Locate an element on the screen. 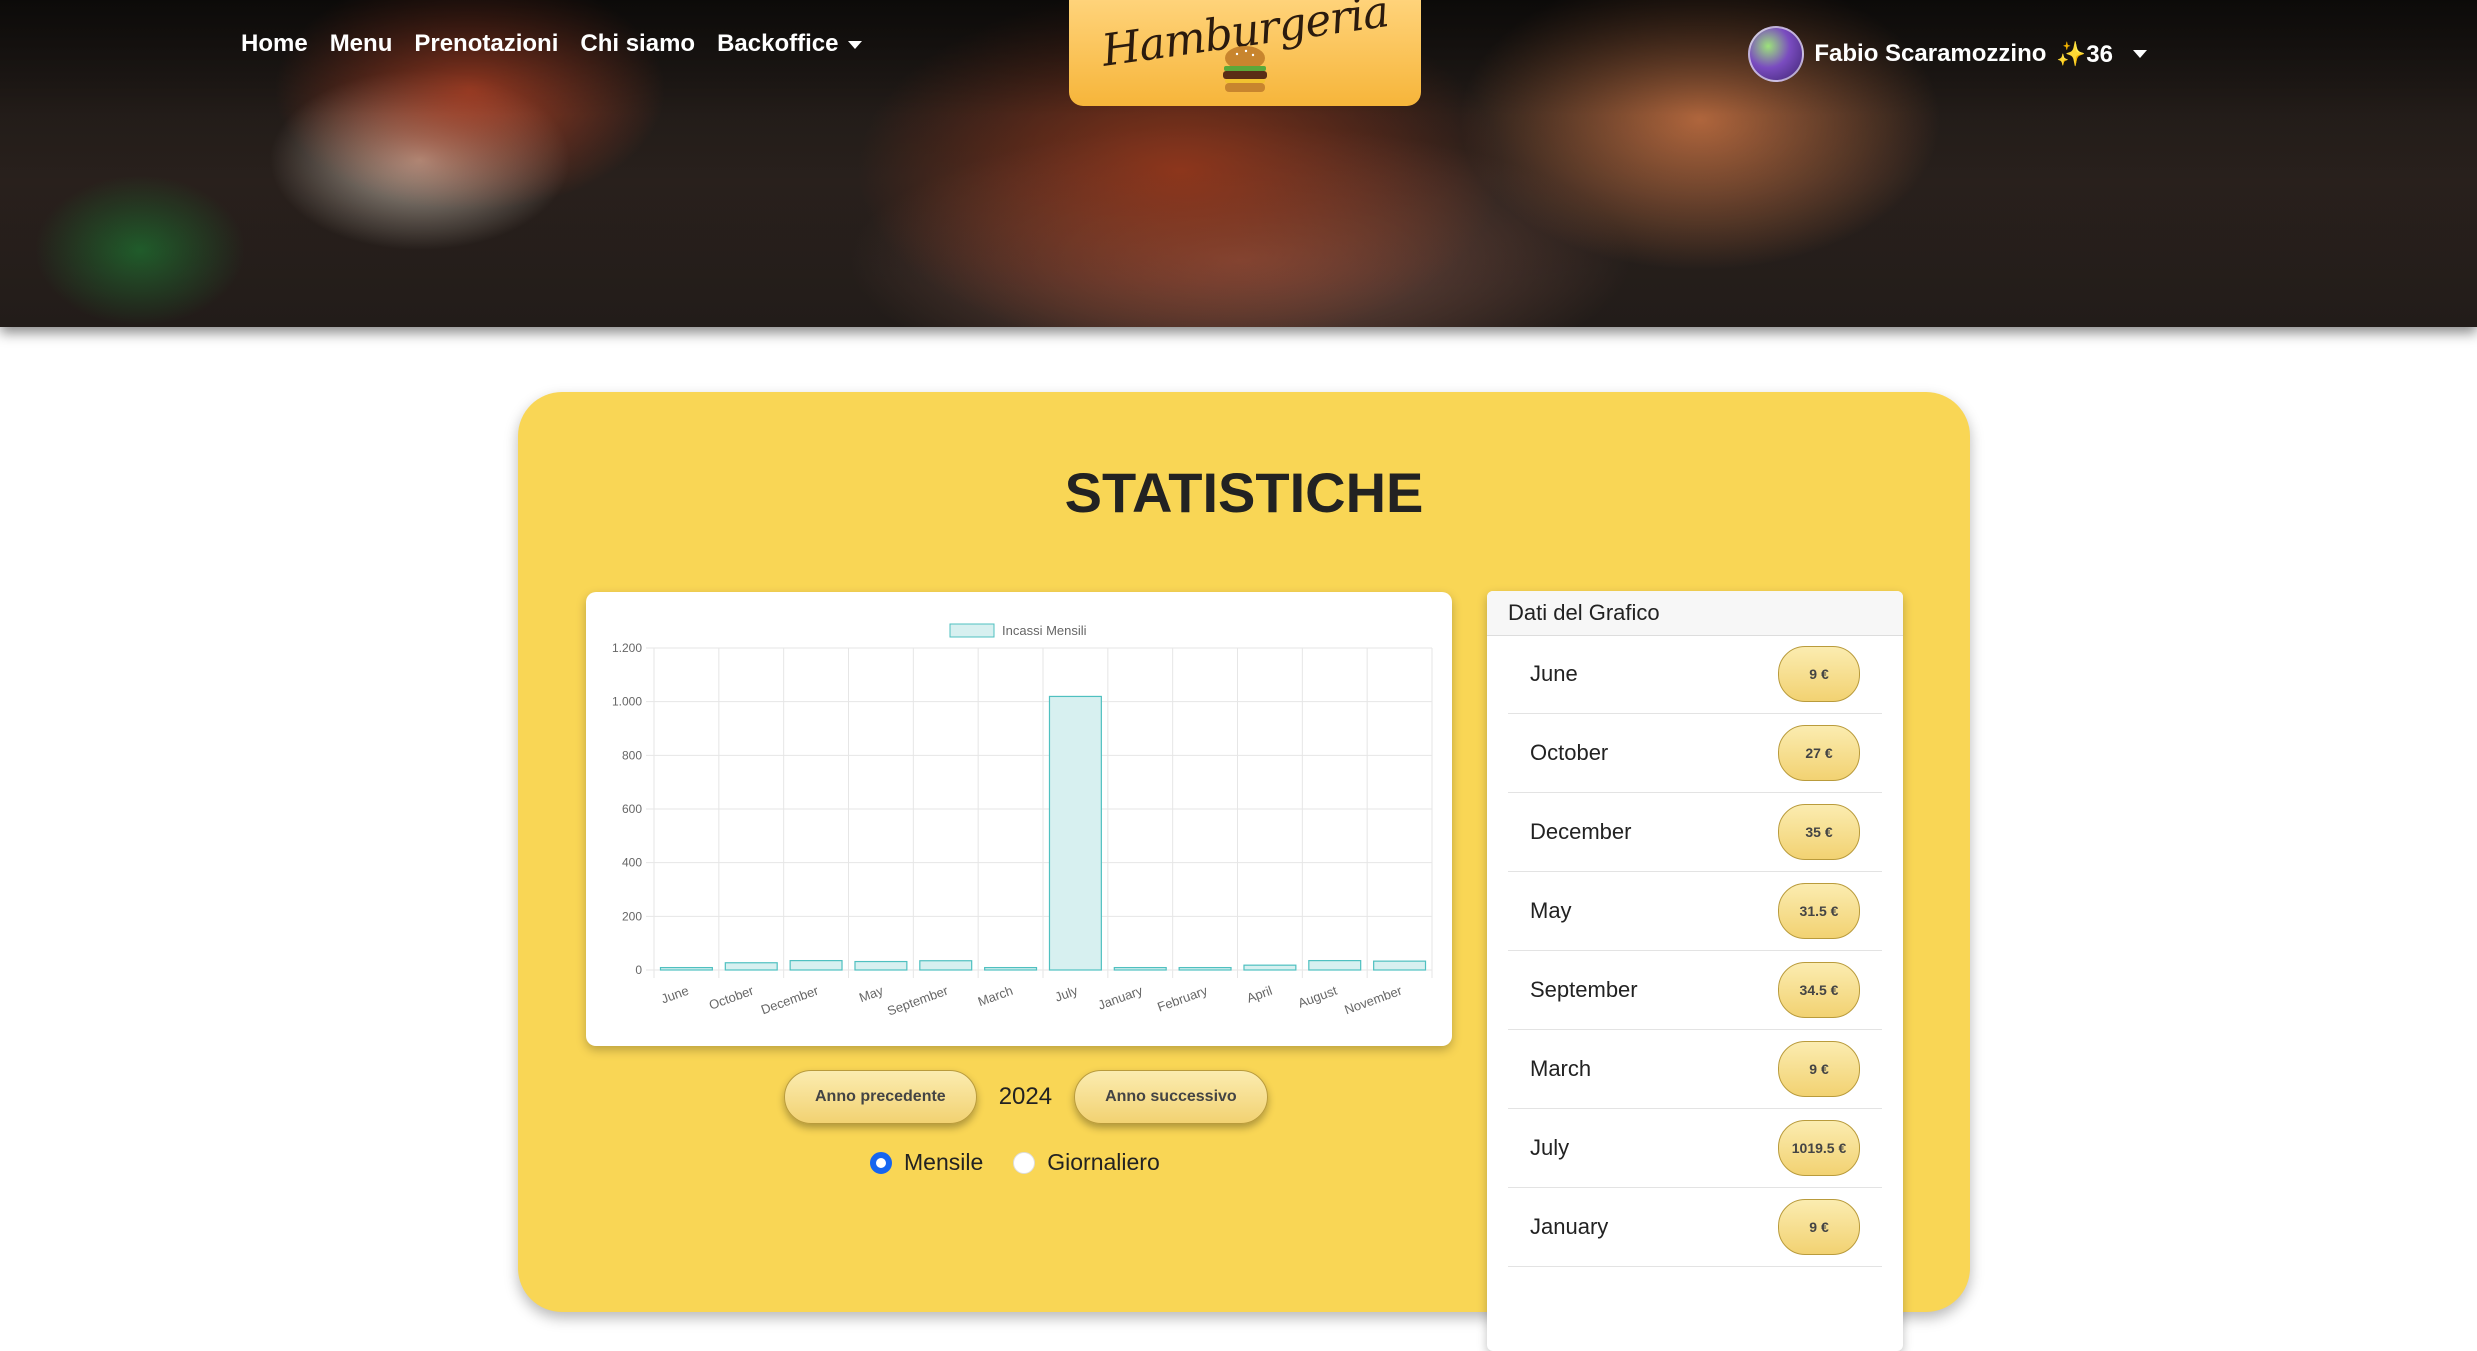 The width and height of the screenshot is (2477, 1351). year-selector: Anno precedente 2024 Anno successivo is located at coordinates (1026, 1097).